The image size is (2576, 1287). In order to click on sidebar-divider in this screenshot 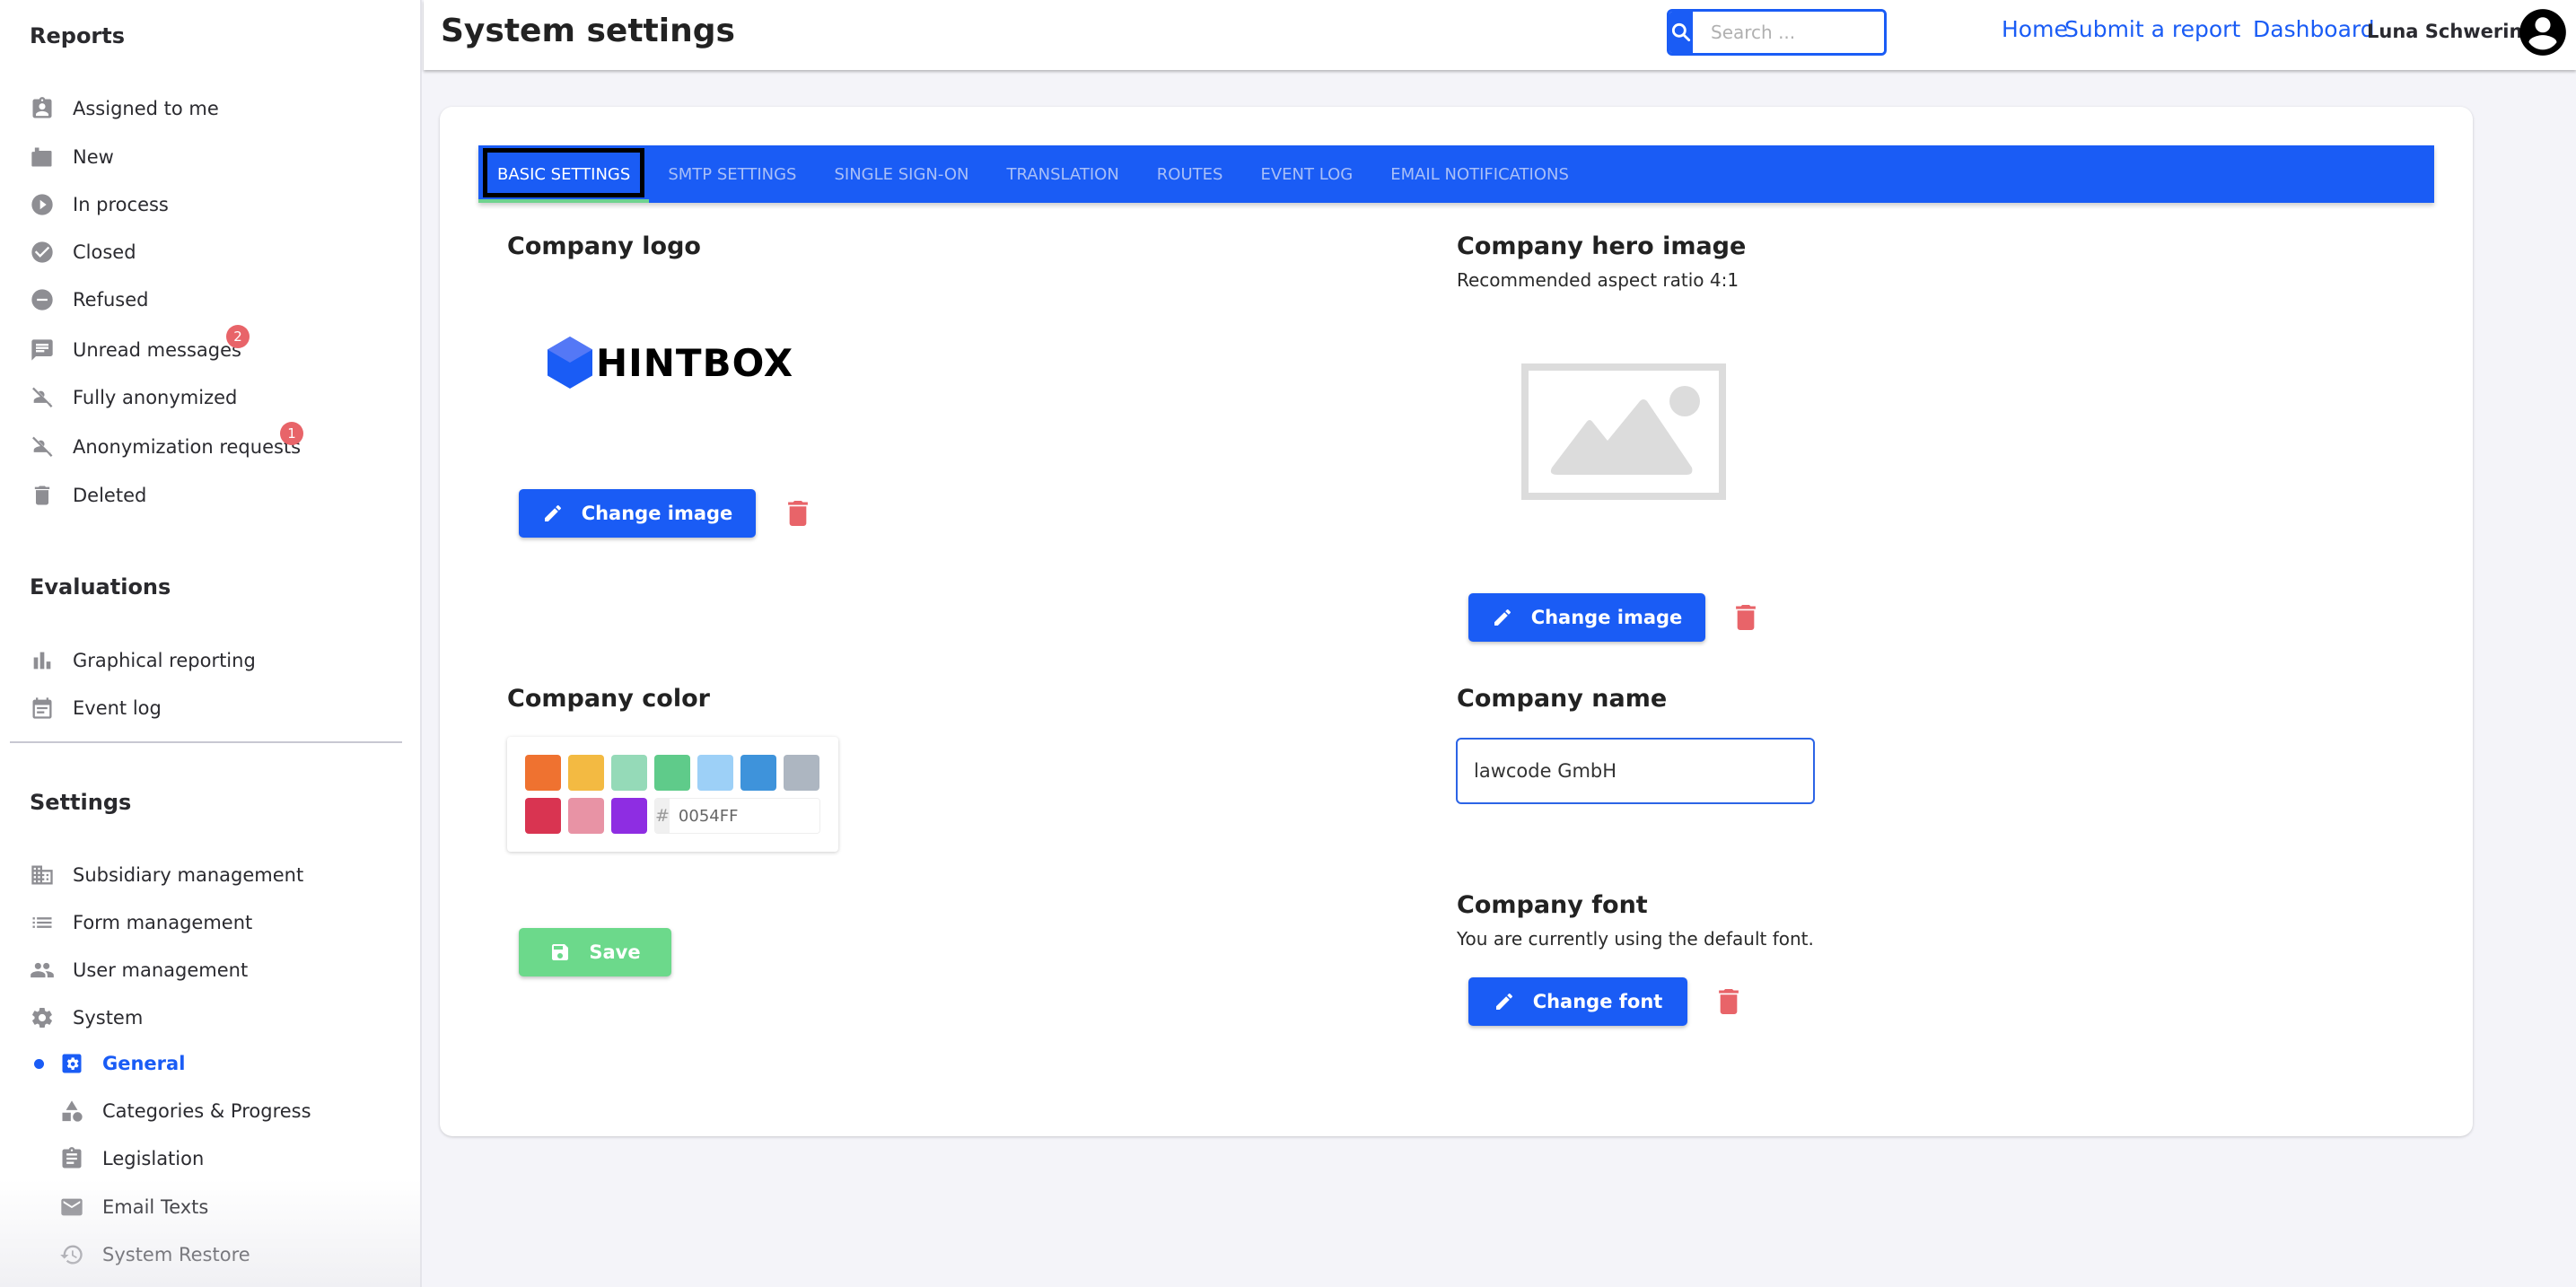, I will do `click(206, 742)`.